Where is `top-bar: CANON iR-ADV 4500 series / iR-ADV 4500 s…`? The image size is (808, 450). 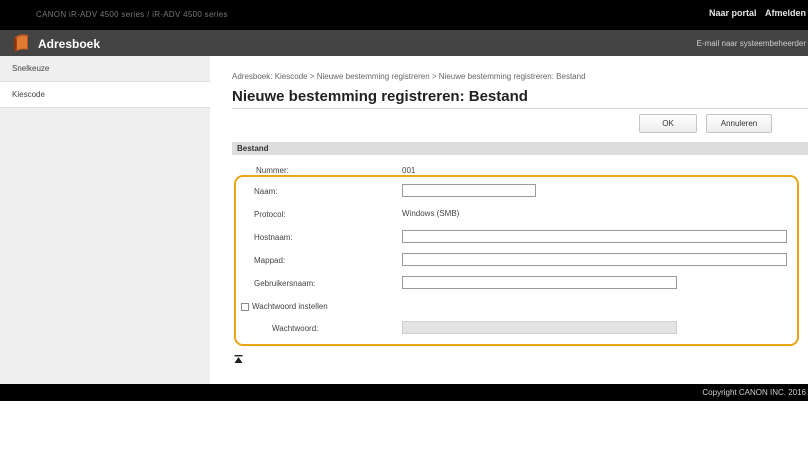
top-bar: CANON iR-ADV 4500 series / iR-ADV 4500 s… is located at coordinates (404, 15).